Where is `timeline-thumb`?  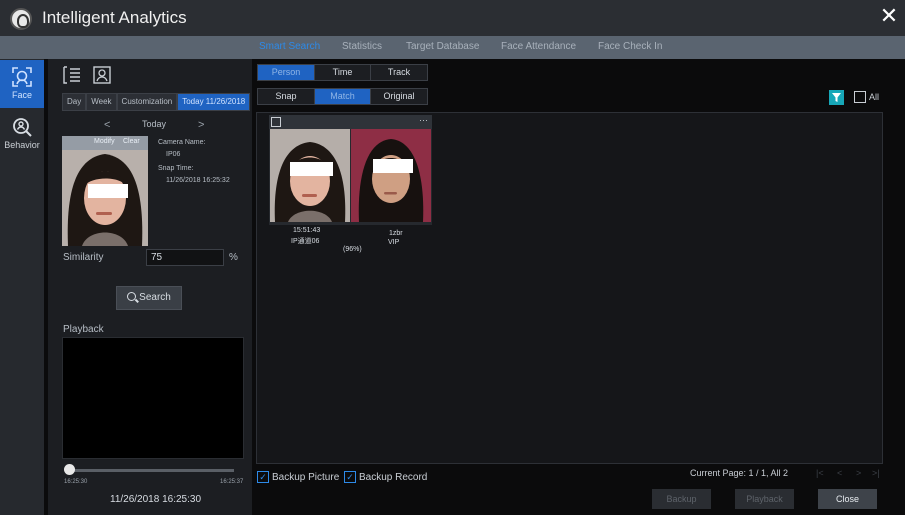
timeline-thumb is located at coordinates (69, 469).